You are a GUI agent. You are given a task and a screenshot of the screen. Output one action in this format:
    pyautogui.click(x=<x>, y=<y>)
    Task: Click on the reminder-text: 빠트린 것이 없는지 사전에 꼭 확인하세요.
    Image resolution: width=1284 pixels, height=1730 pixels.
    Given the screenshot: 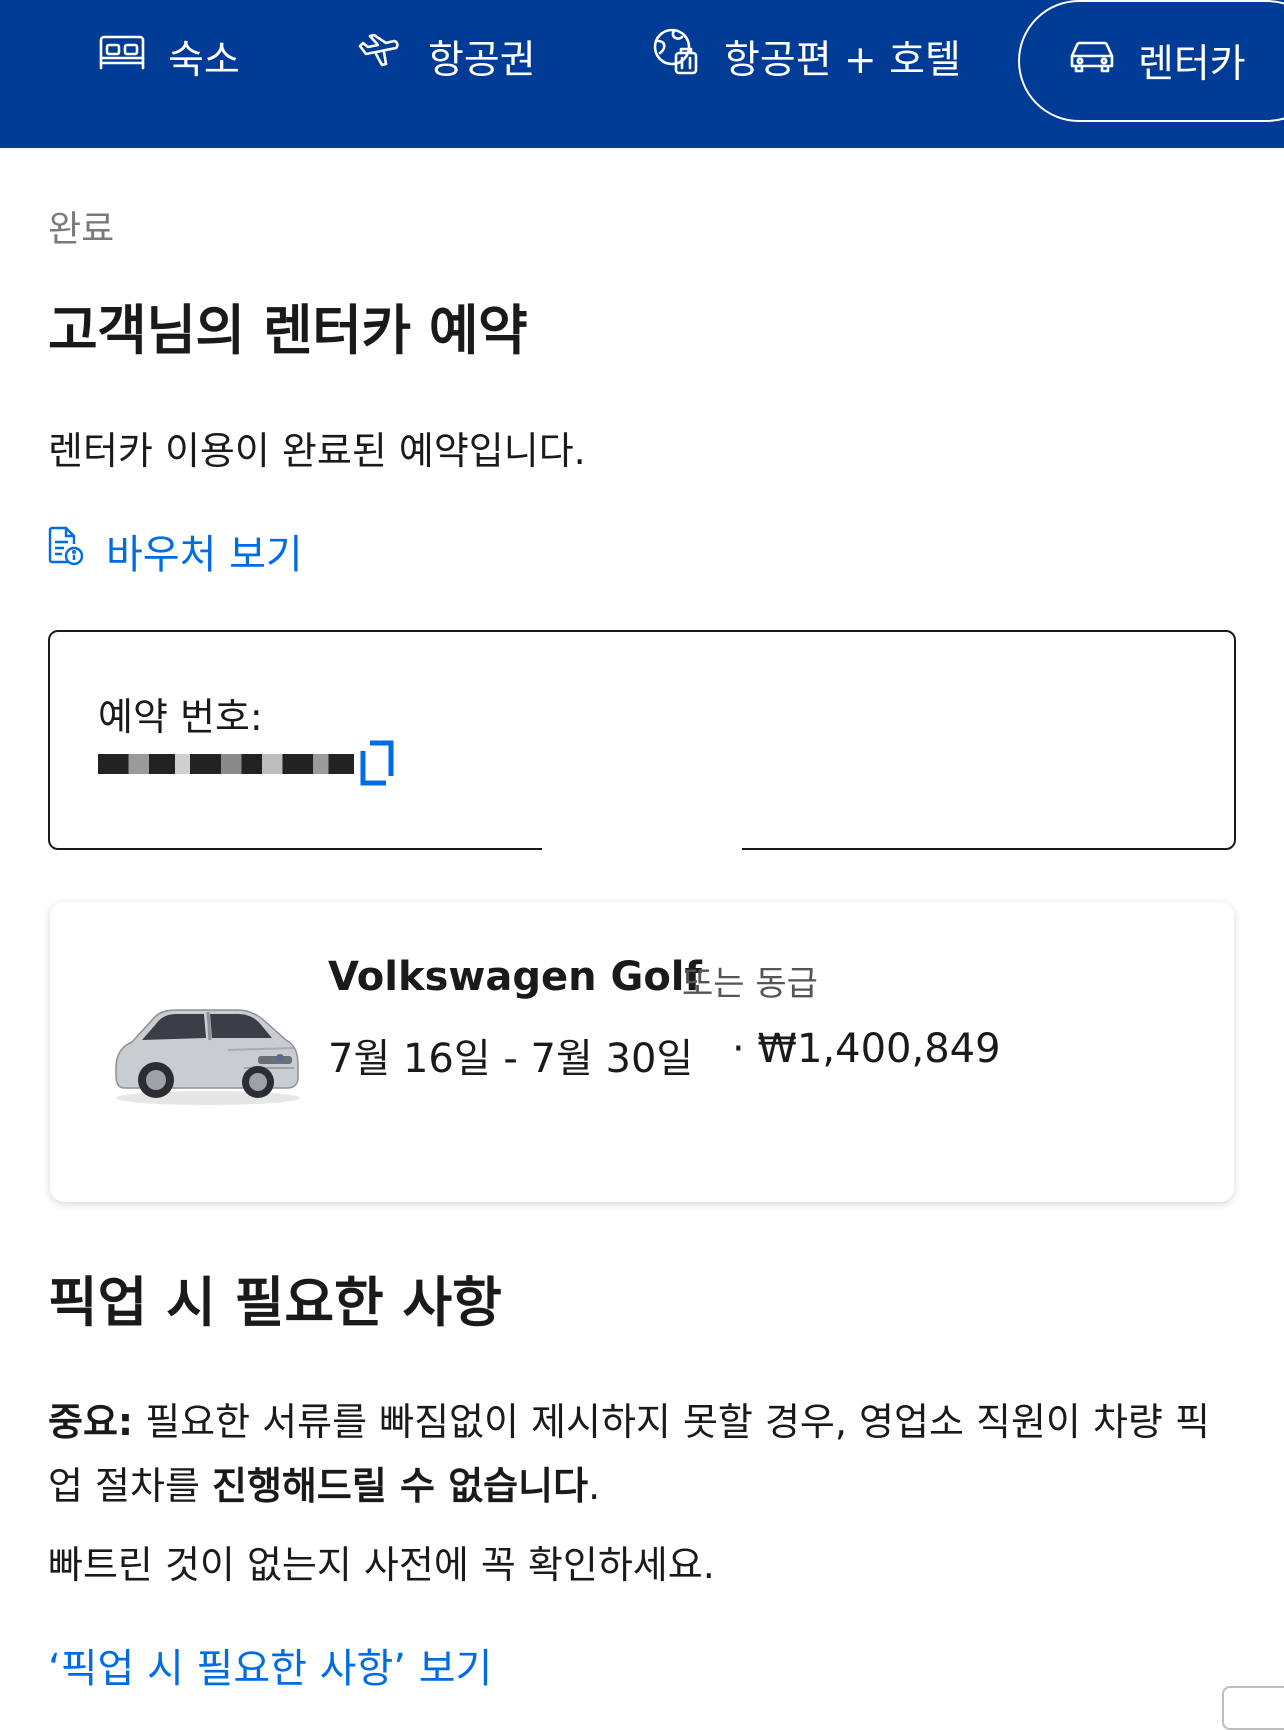 What is the action you would take?
    pyautogui.click(x=381, y=1565)
    